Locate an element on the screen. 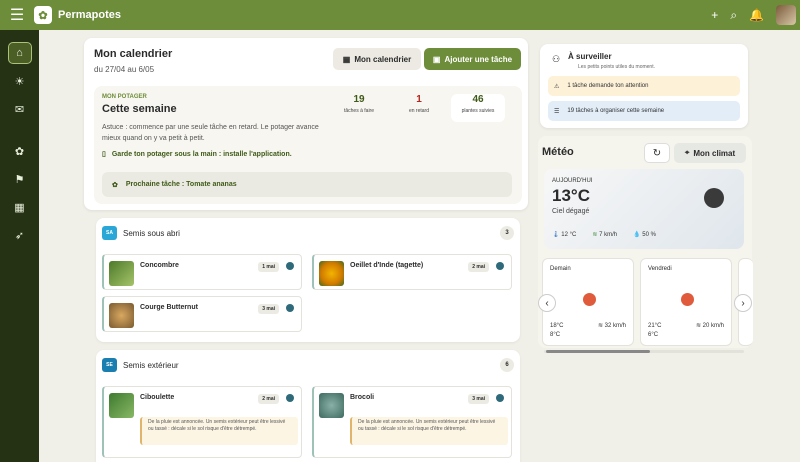  weather-icon is located at coordinates (714, 198).